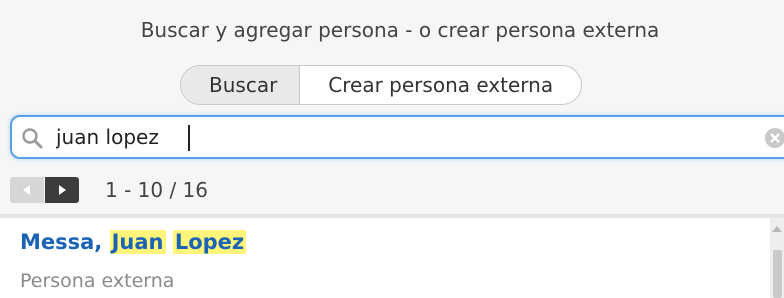 This screenshot has height=298, width=784. I want to click on previous-page-button, so click(27, 190).